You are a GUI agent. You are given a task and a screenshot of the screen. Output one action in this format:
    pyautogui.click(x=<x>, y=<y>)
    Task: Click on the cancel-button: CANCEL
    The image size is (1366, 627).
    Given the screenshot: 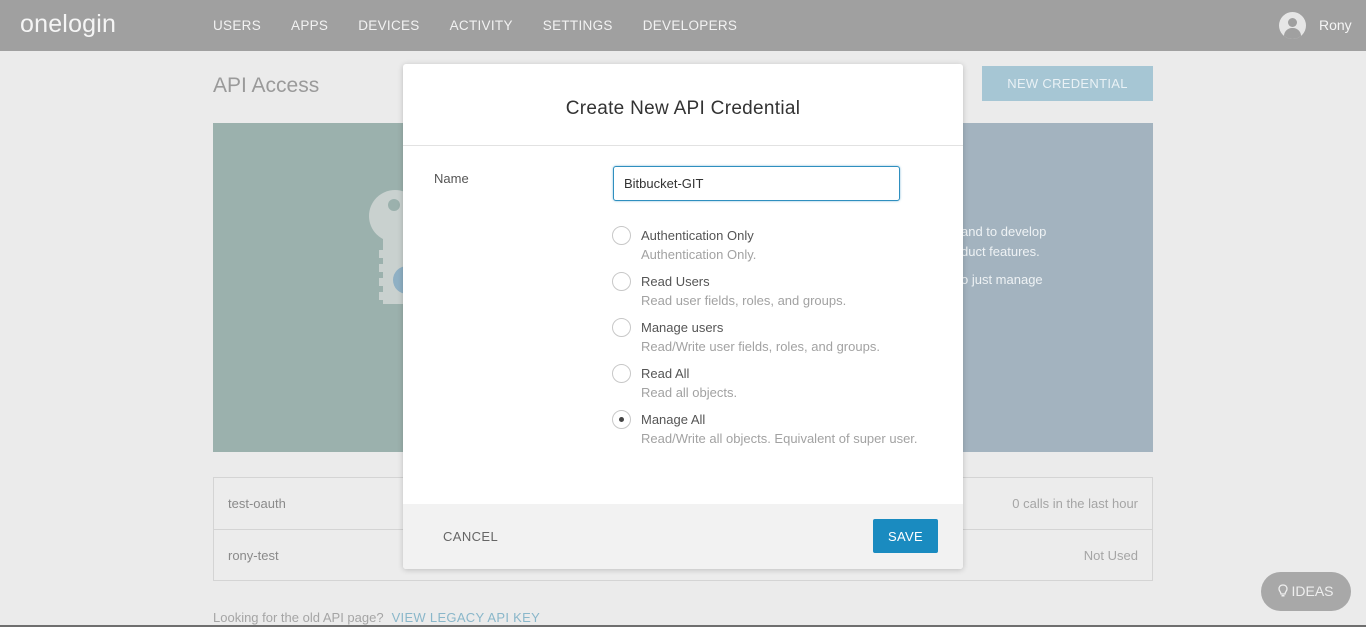 What is the action you would take?
    pyautogui.click(x=470, y=536)
    